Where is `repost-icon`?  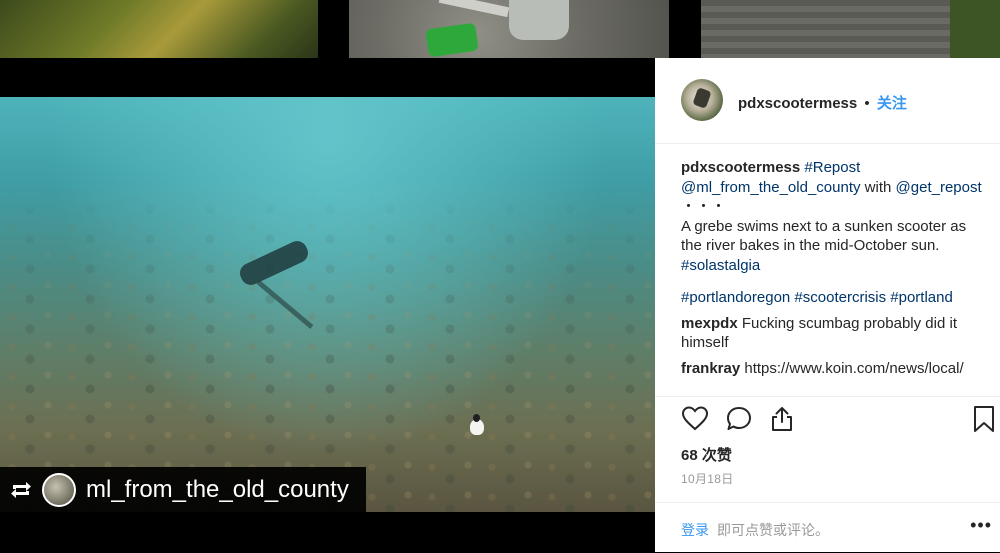
repost-icon is located at coordinates (21, 490).